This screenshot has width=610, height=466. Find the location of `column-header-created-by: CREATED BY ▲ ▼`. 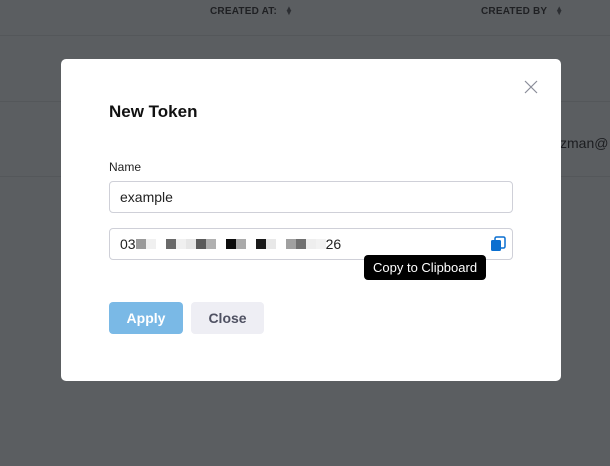

column-header-created-by: CREATED BY ▲ ▼ is located at coordinates (522, 11).